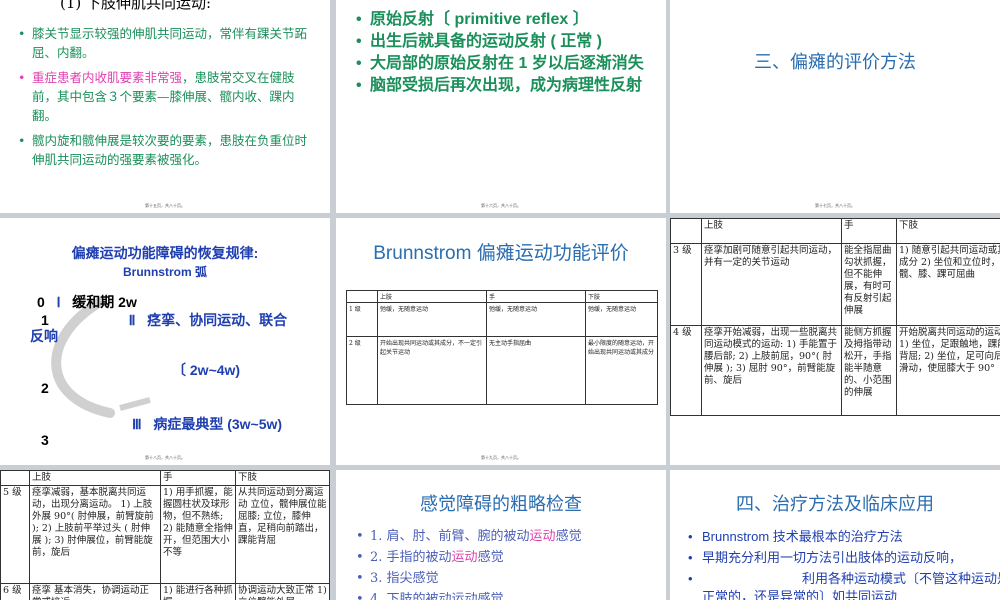  What do you see at coordinates (137, 424) in the screenshot?
I see `stage-roman: Ⅲ` at bounding box center [137, 424].